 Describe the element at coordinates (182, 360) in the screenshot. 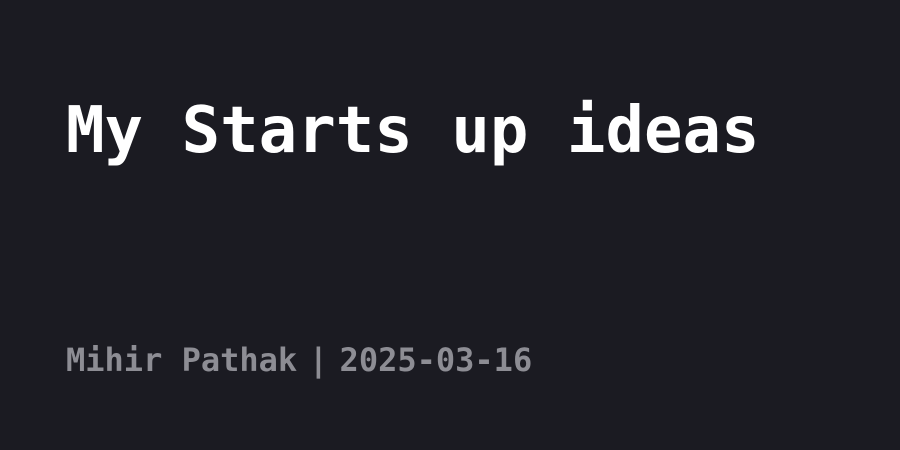

I see `author-name: Mihir Pathak` at that location.